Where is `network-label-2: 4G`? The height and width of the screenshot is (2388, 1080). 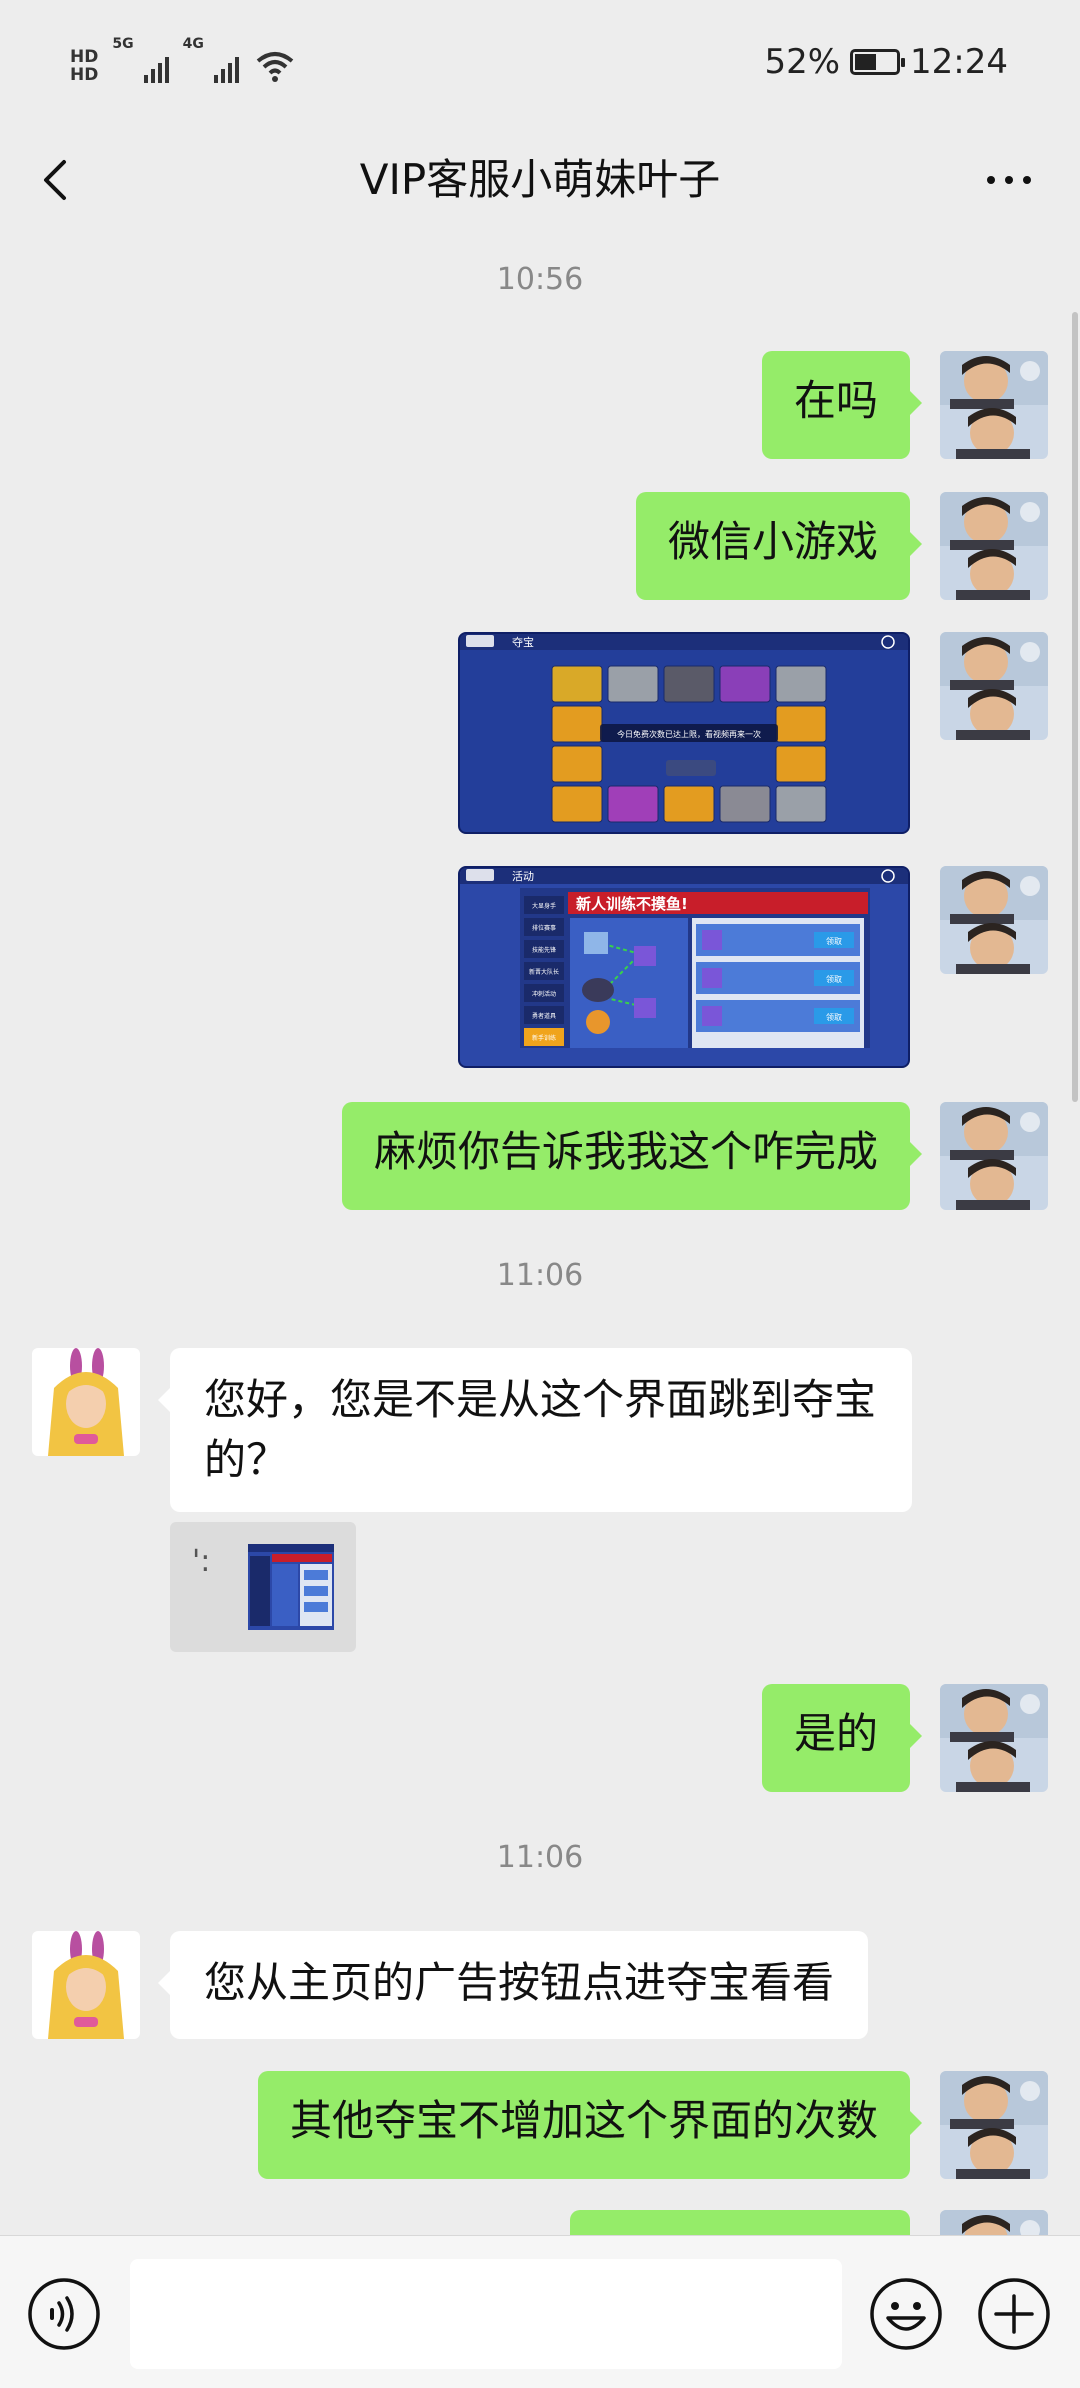
network-label-2: 4G is located at coordinates (193, 44).